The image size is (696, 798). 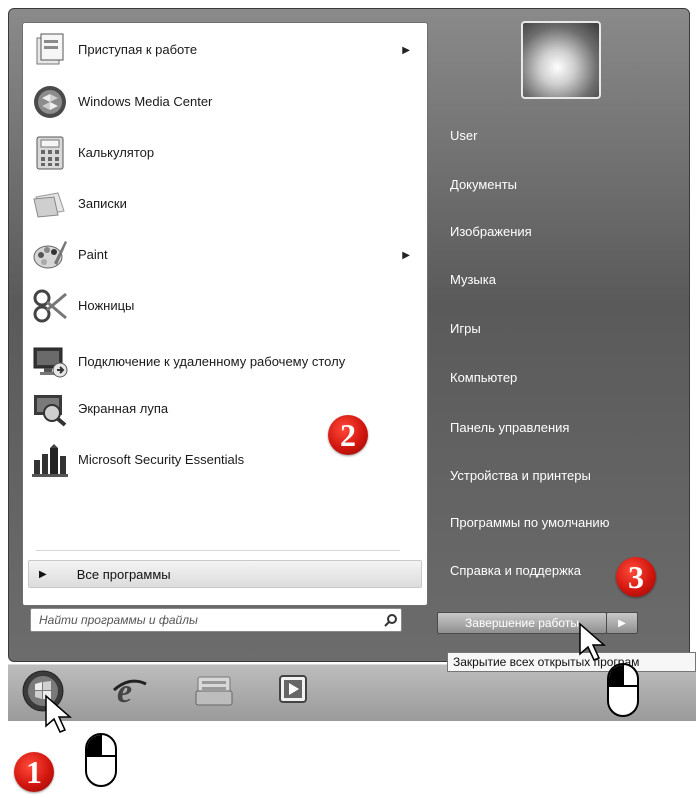 I want to click on right-item-default-programs: Программы по умолчанию, so click(x=529, y=522).